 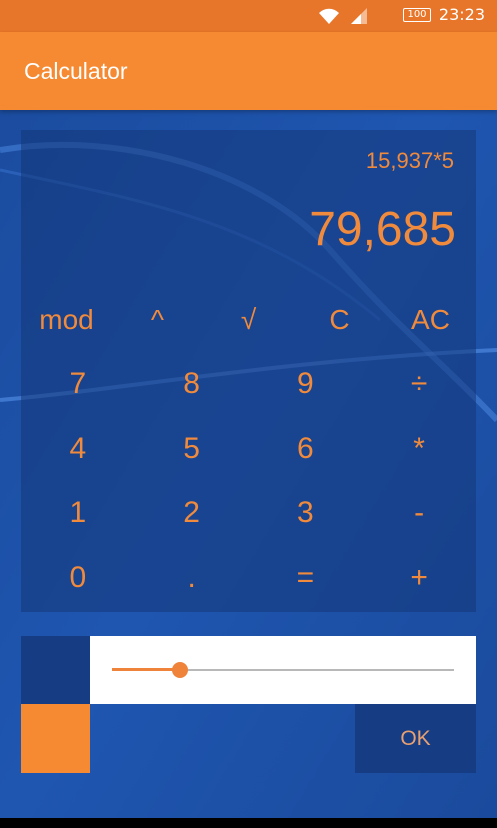 I want to click on status-time: 23:23, so click(x=461, y=14).